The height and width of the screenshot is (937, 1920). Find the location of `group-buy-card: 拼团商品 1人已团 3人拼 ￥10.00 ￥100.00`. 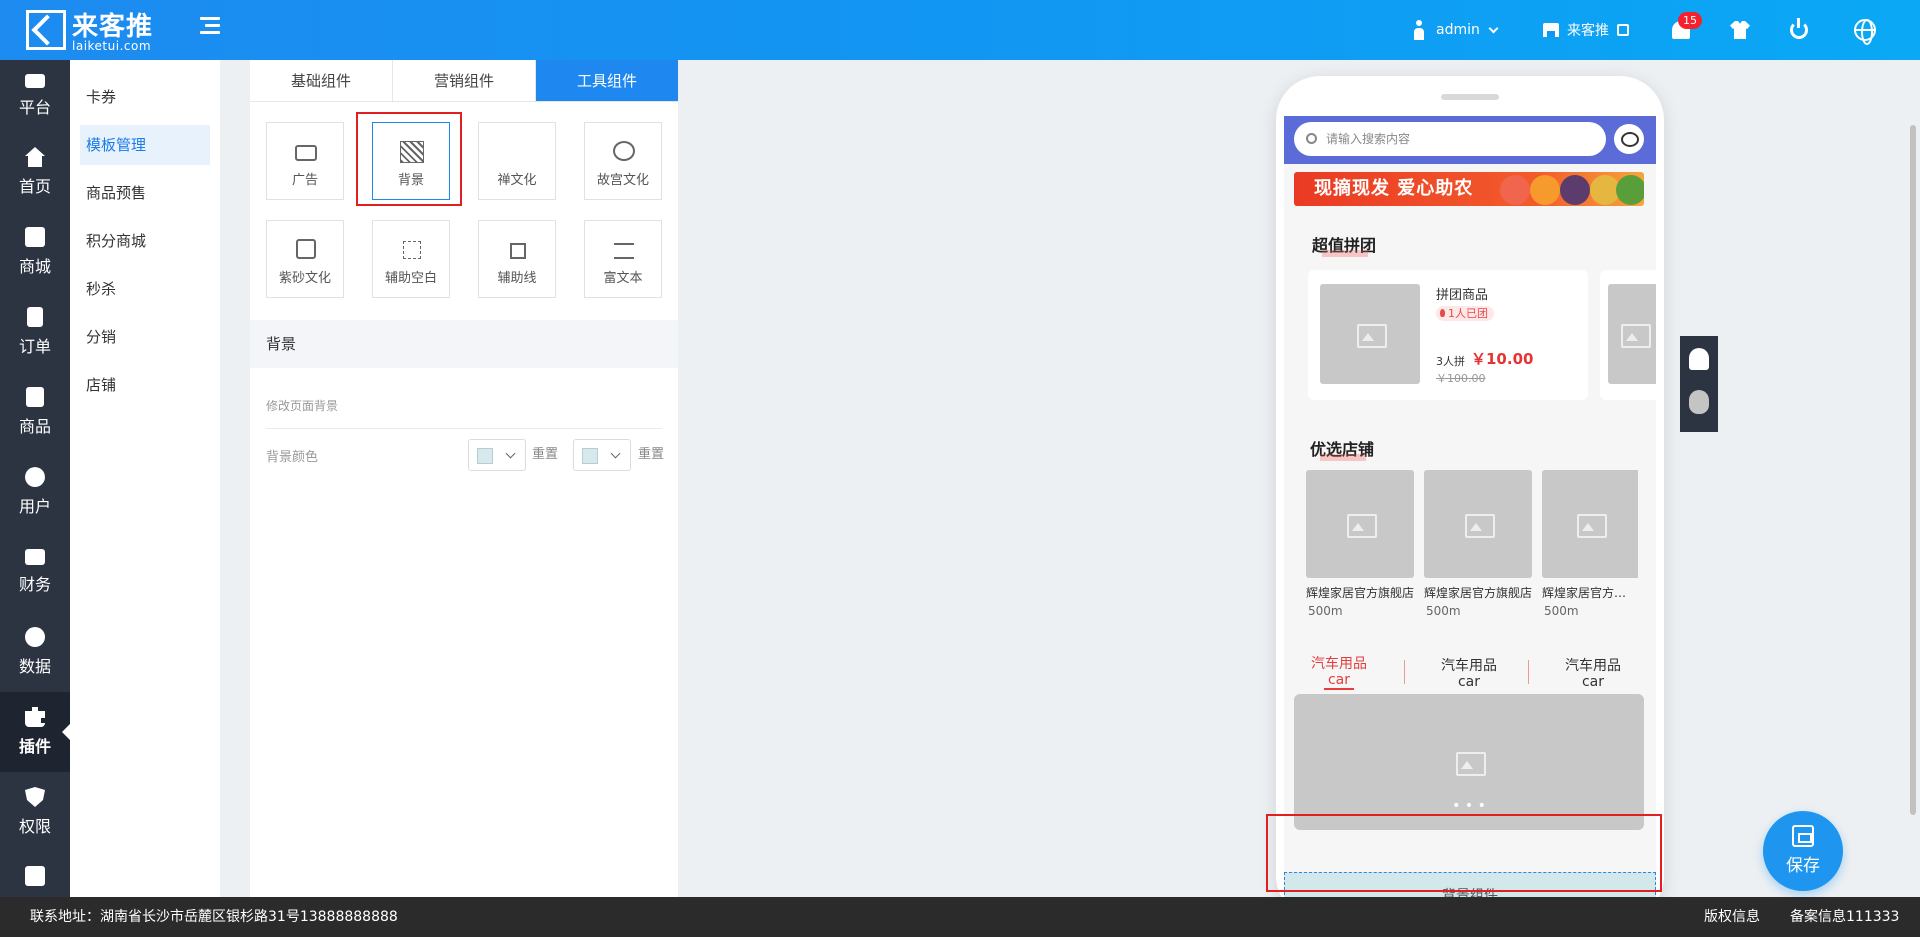

group-buy-card: 拼团商品 1人已团 3人拼 ￥10.00 ￥100.00 is located at coordinates (1448, 335).